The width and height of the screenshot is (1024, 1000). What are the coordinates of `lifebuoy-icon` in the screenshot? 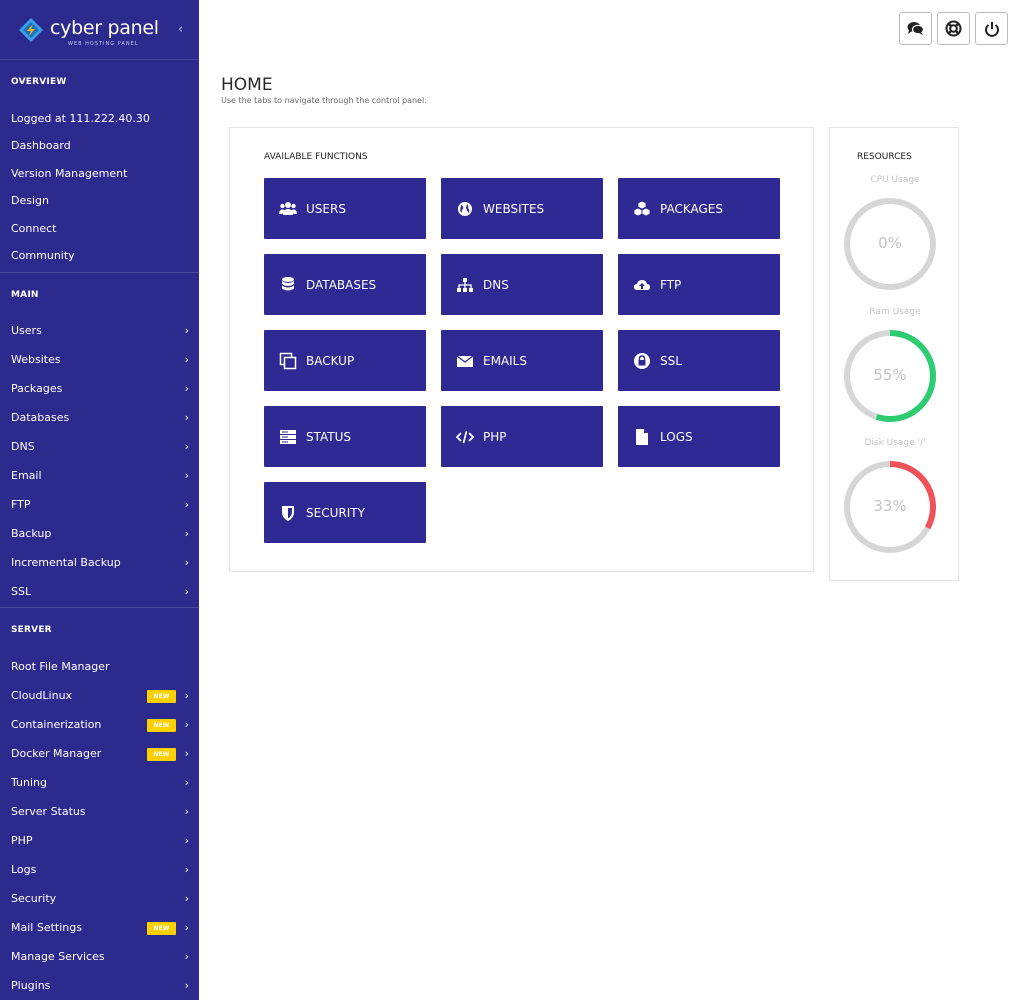 It's located at (953, 28).